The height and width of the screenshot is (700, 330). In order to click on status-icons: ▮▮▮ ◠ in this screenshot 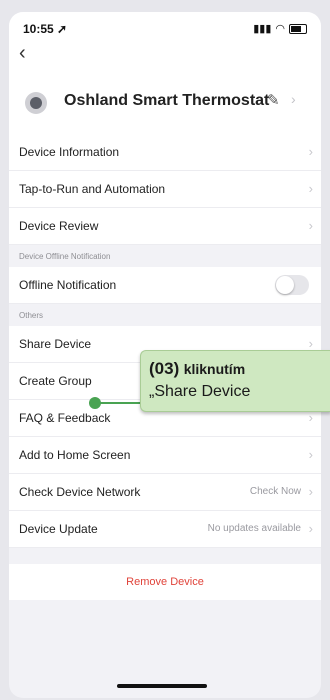, I will do `click(280, 28)`.